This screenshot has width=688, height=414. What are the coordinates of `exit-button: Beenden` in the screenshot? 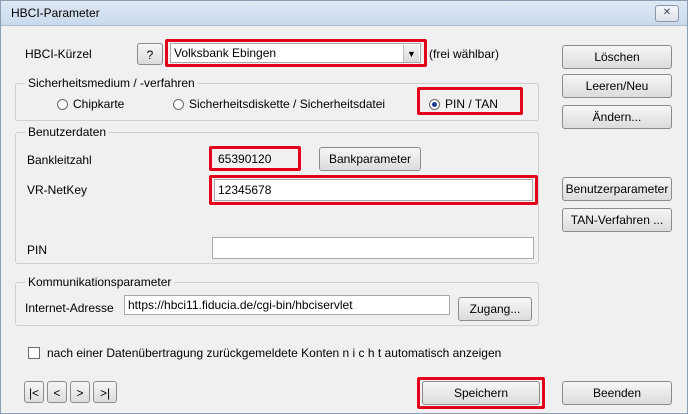 It's located at (617, 393).